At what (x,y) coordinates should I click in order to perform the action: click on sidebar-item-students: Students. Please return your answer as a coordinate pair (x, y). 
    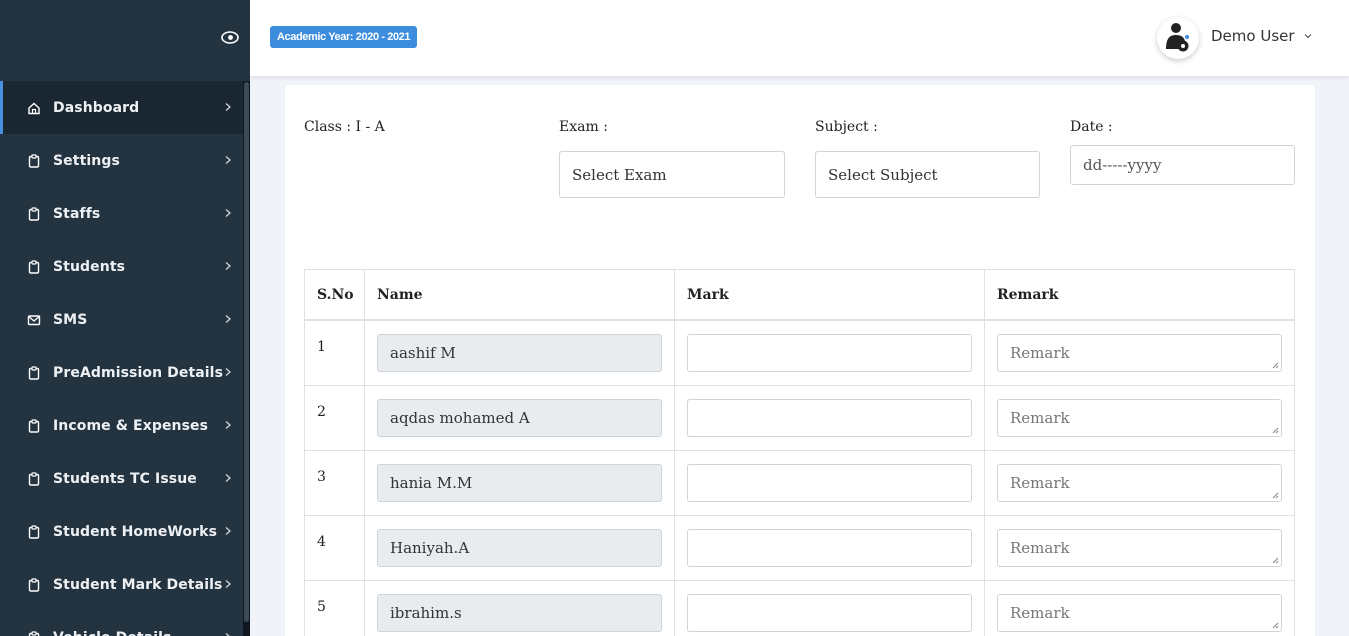
    Looking at the image, I should click on (125, 266).